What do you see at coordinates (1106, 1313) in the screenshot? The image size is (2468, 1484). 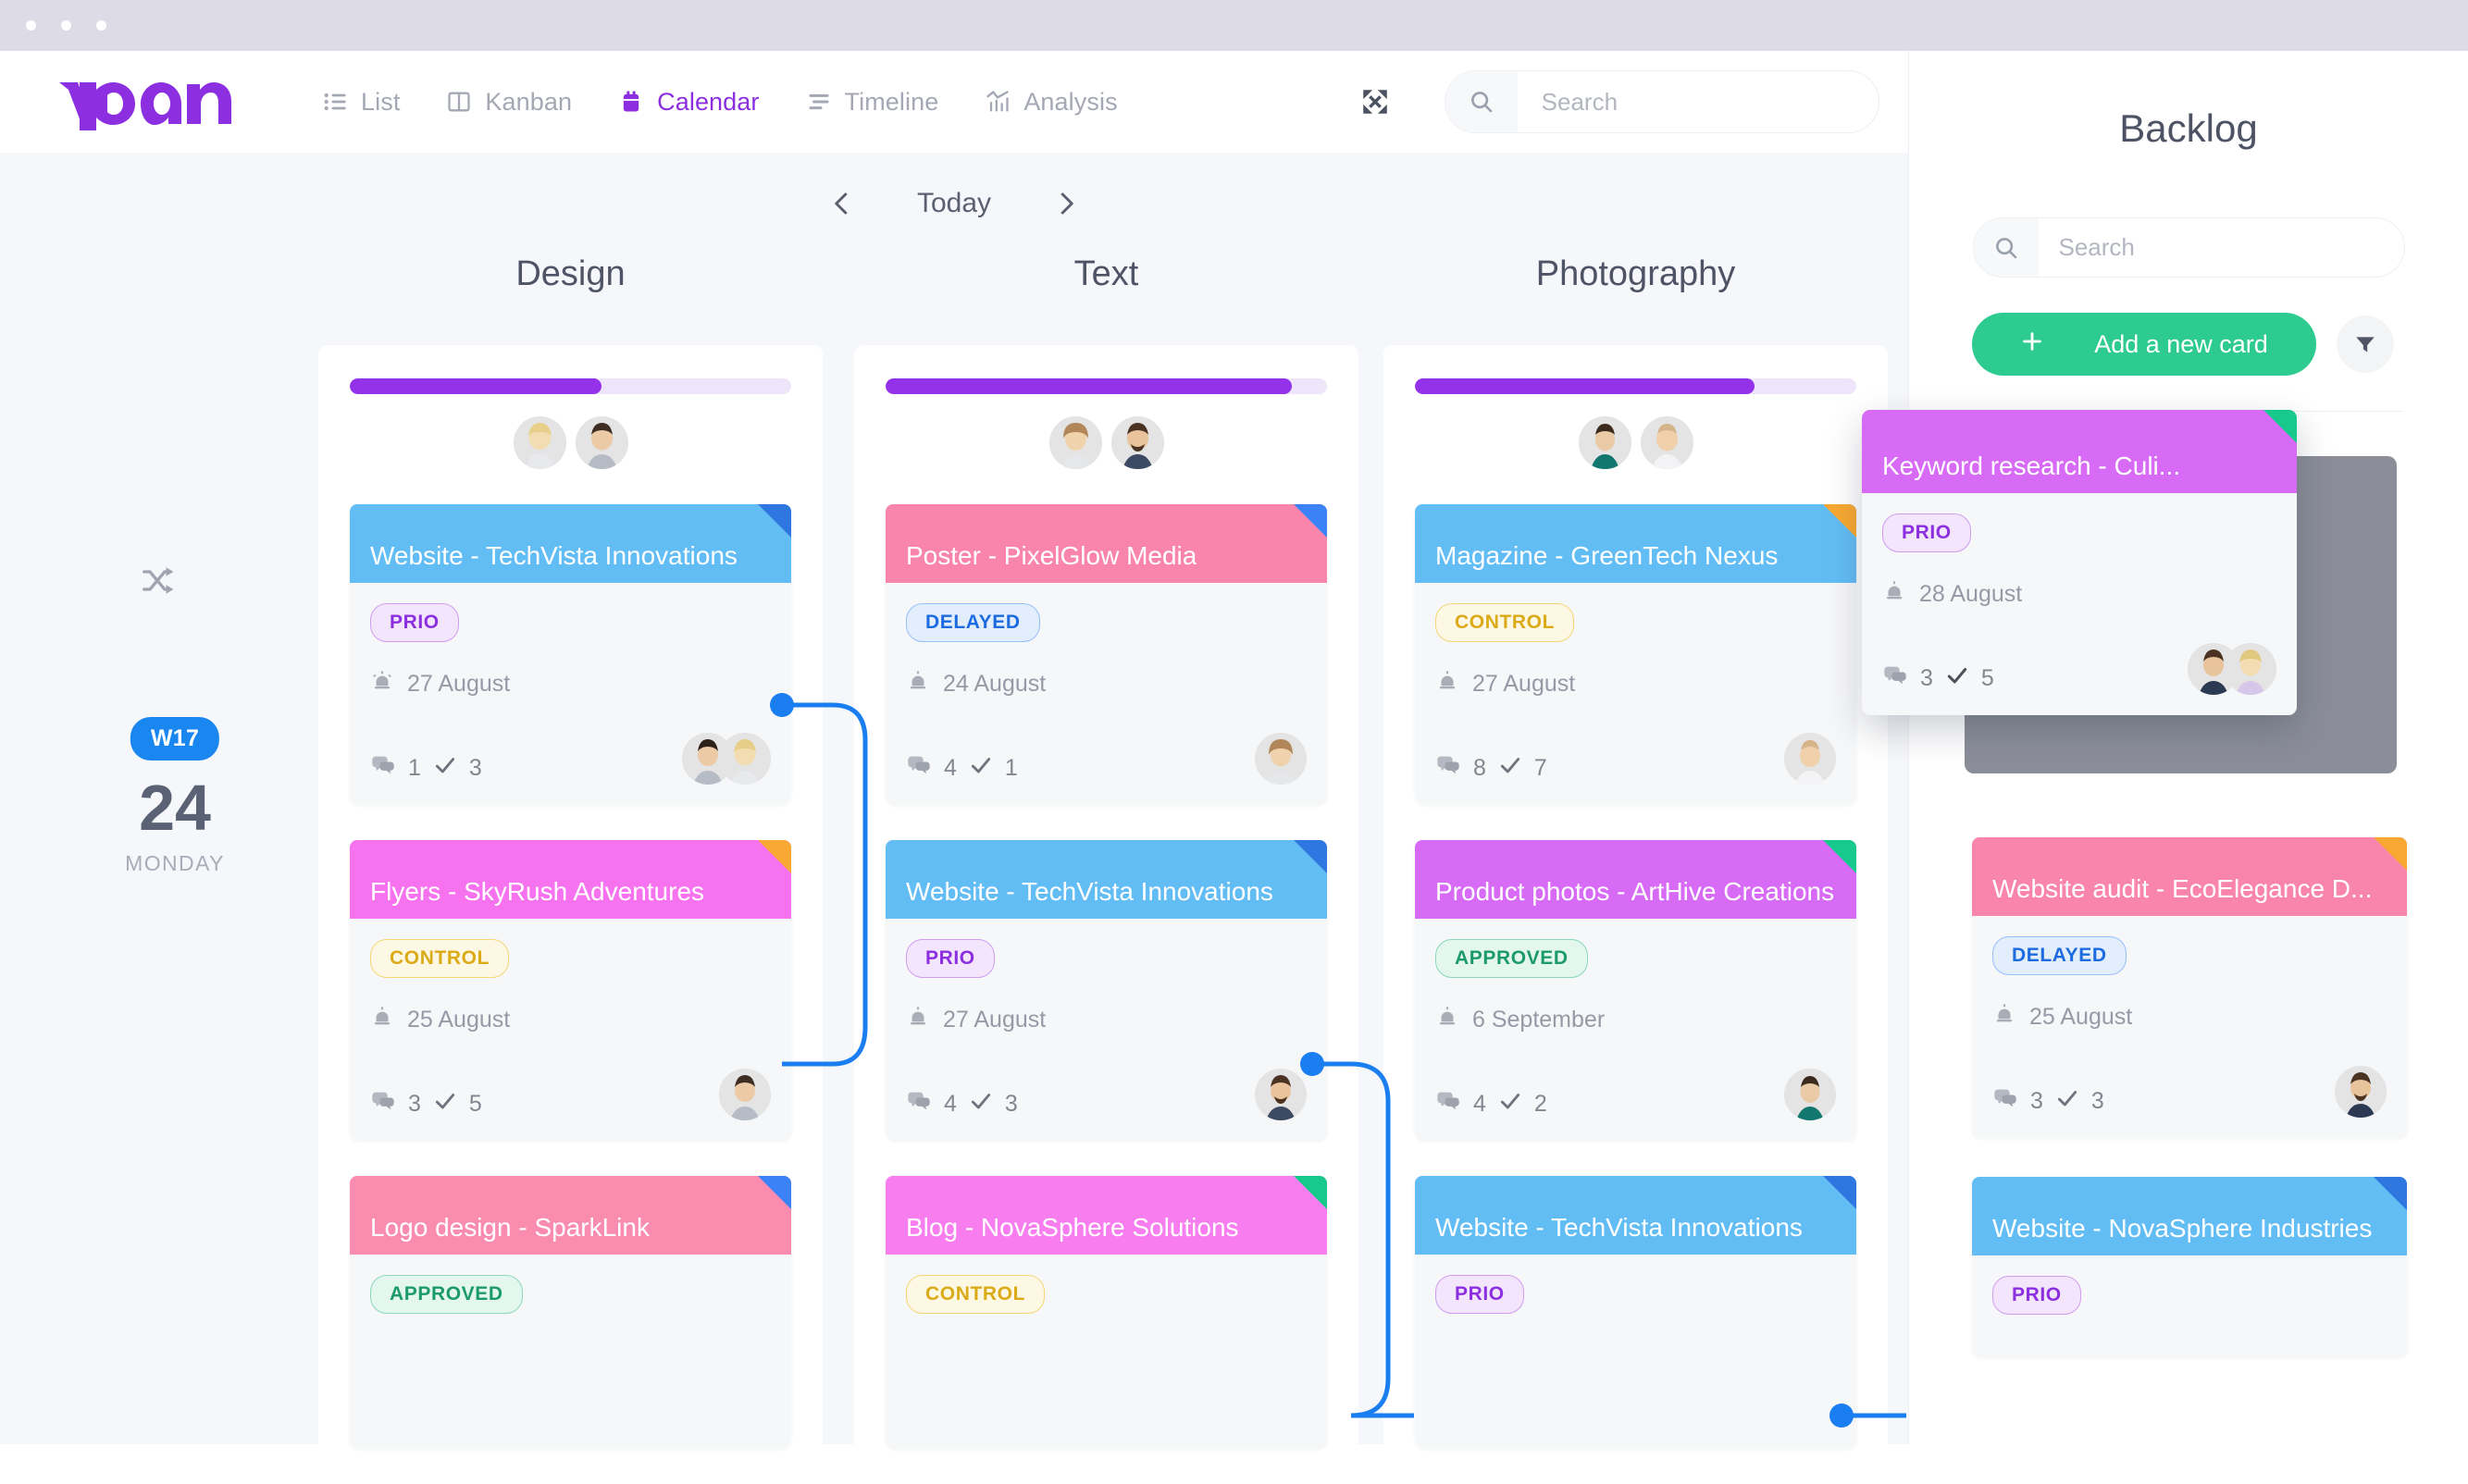 I see `task-card: Blog - NovaSphere Solutions CONTROL` at bounding box center [1106, 1313].